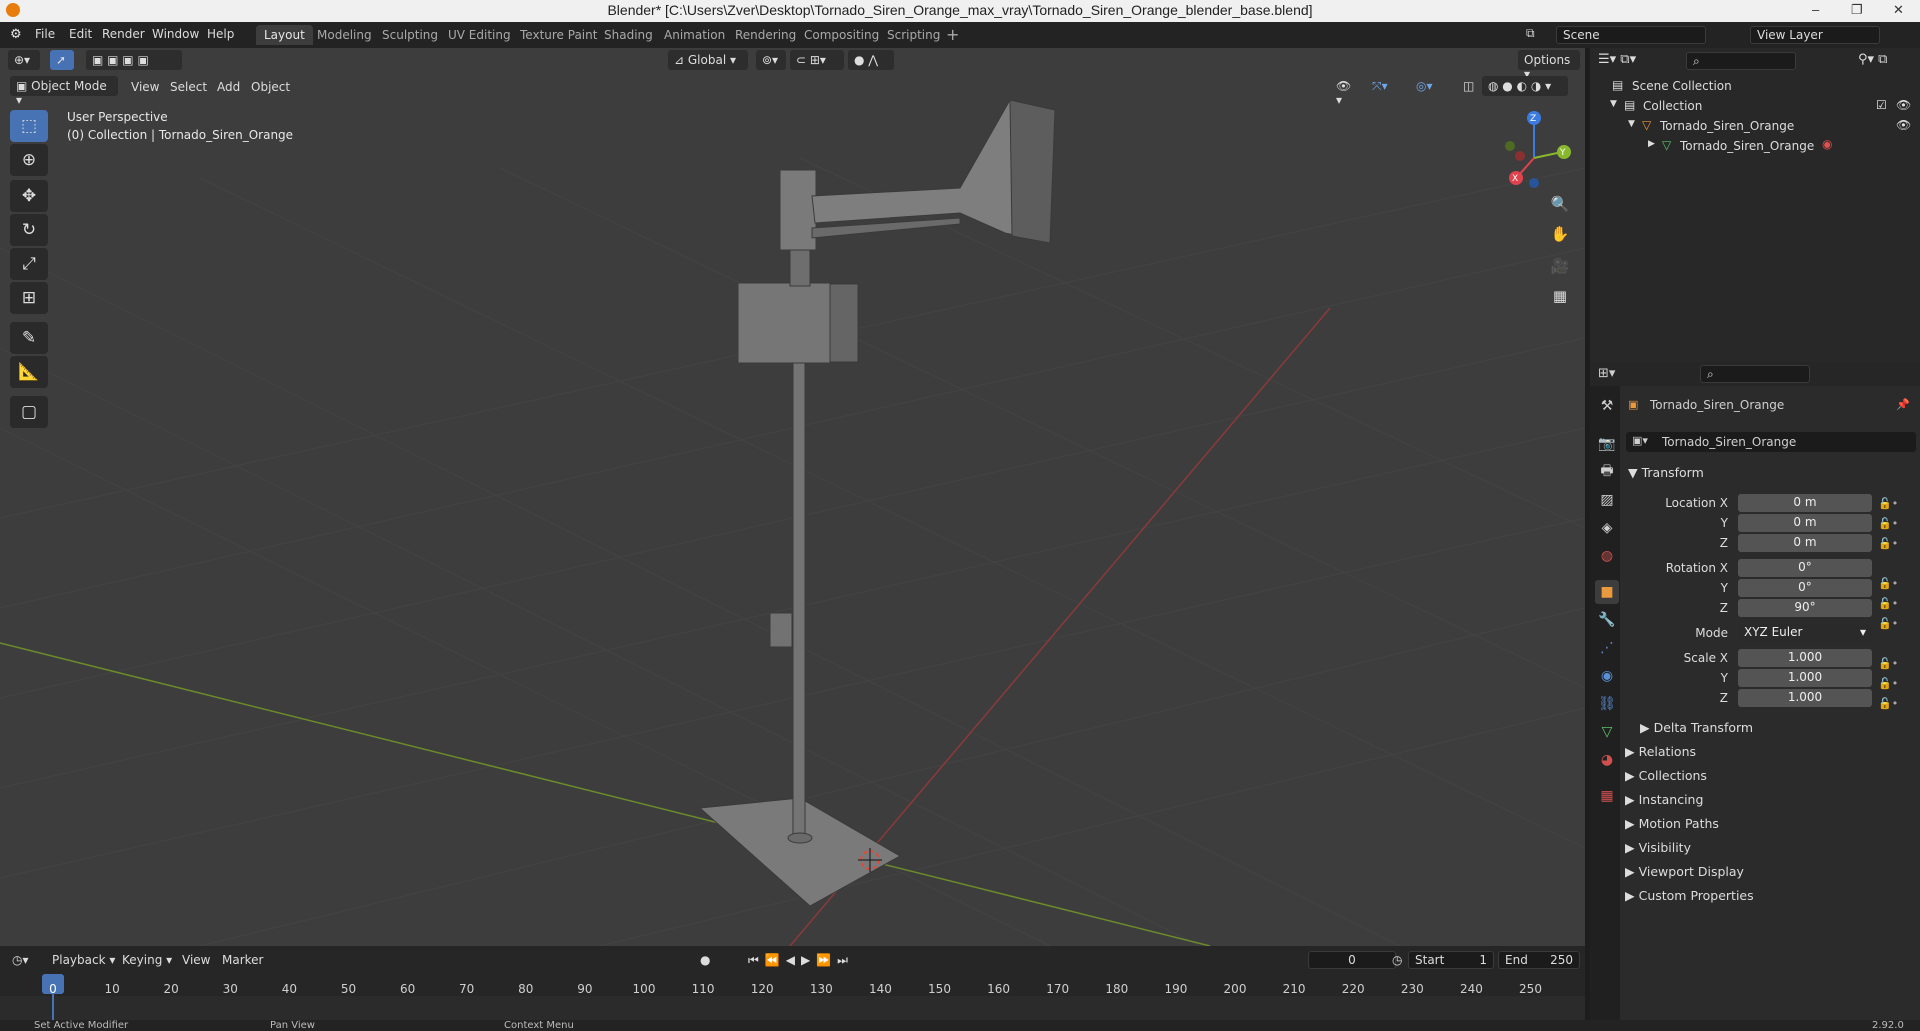  What do you see at coordinates (817, 60) in the screenshot?
I see `snap-icon: ⊂ ⊞▾` at bounding box center [817, 60].